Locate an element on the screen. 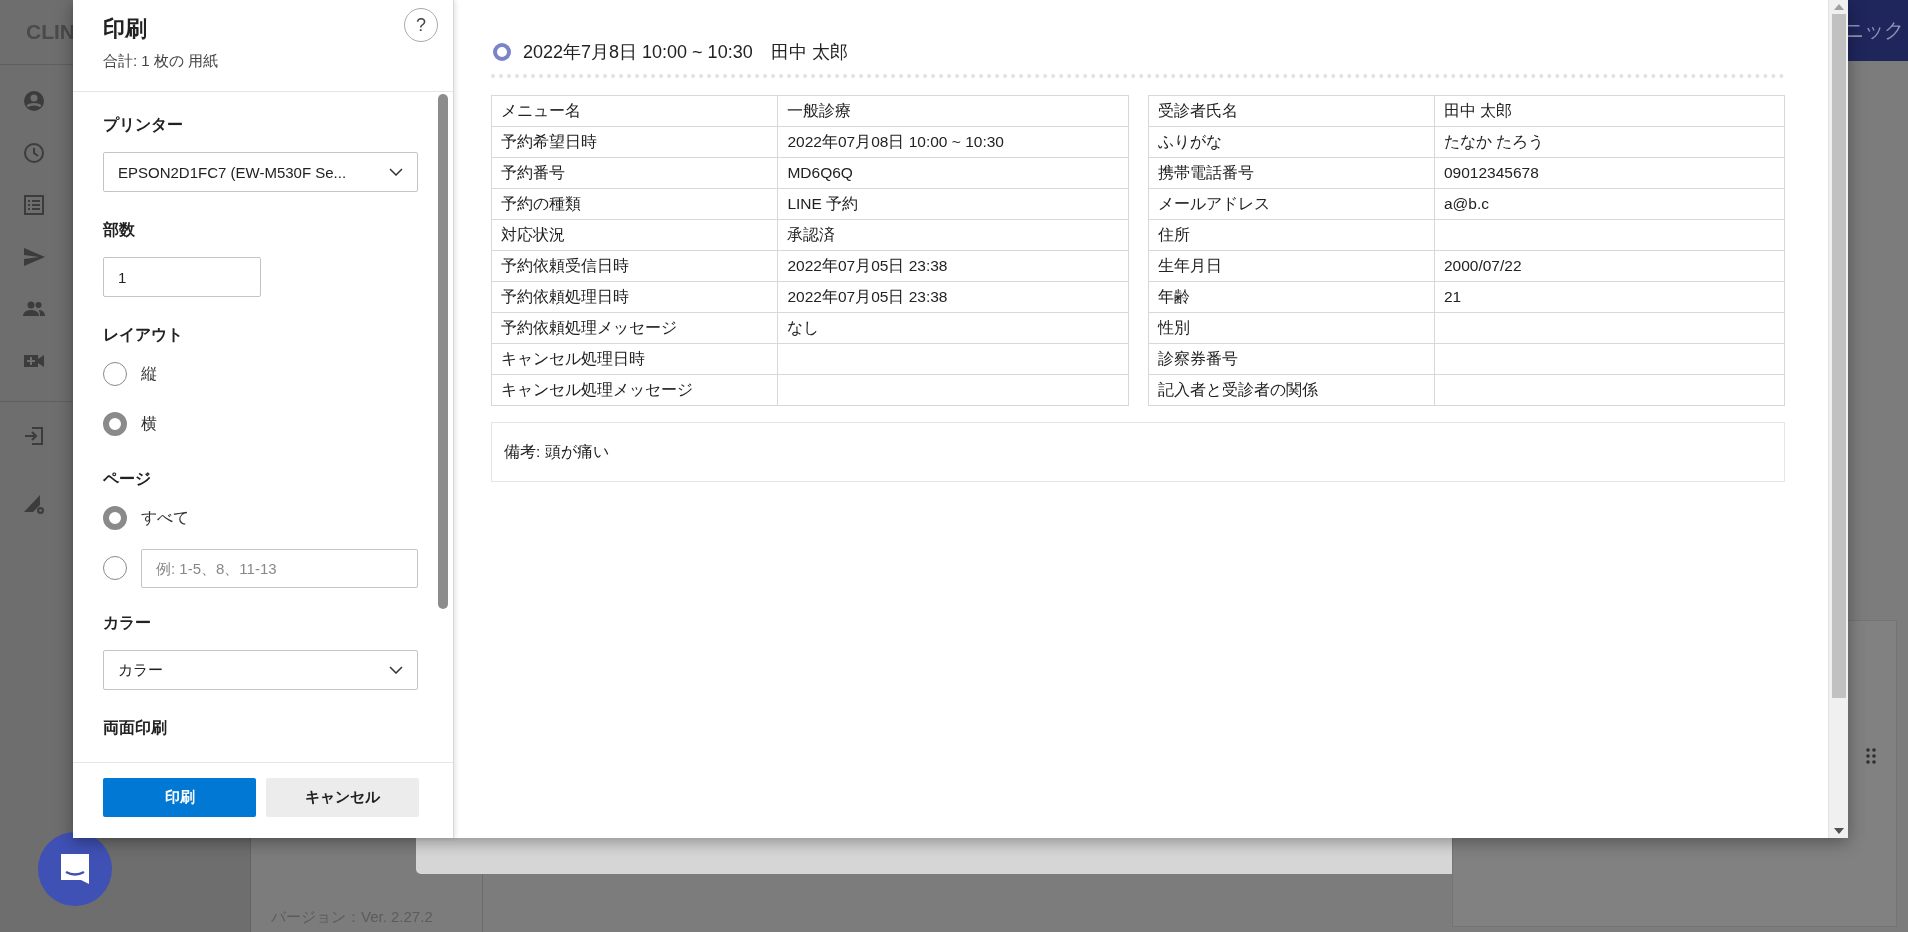 This screenshot has width=1908, height=932. login-icon is located at coordinates (34, 436).